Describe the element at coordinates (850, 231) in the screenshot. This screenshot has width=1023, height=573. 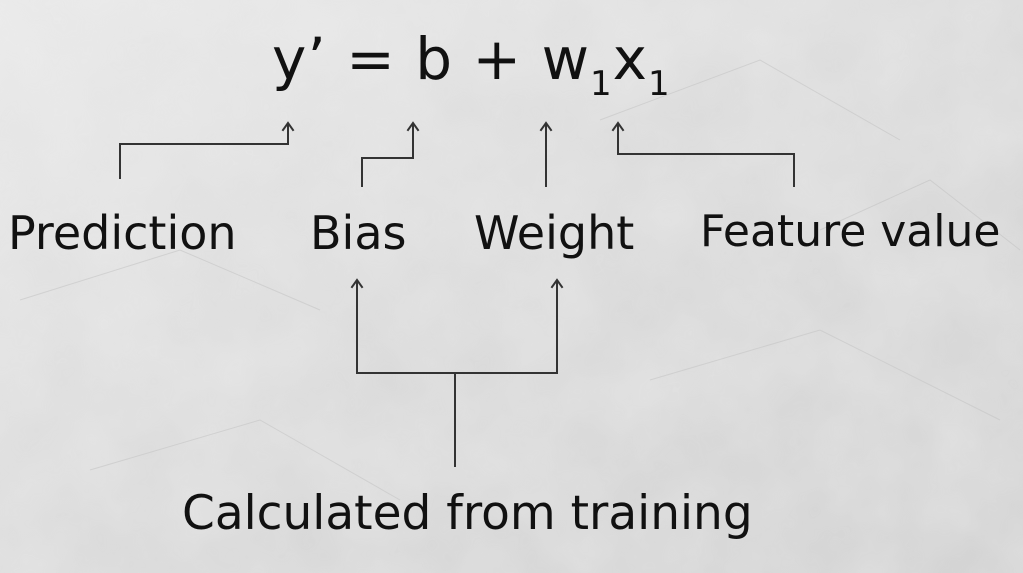
I see `feature-value-label: Feature value` at that location.